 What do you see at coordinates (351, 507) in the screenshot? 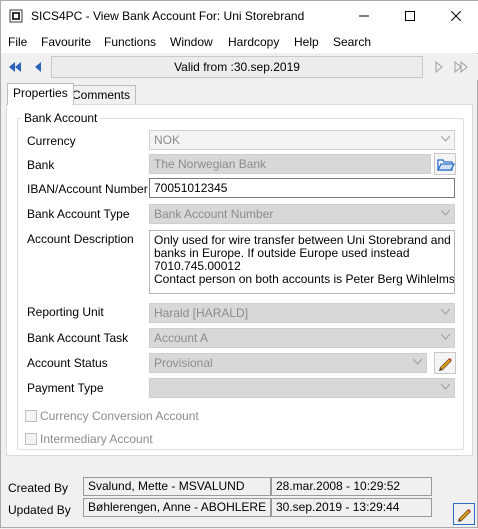
I see `updated-date: 30.sep.2019 - 13:29:44` at bounding box center [351, 507].